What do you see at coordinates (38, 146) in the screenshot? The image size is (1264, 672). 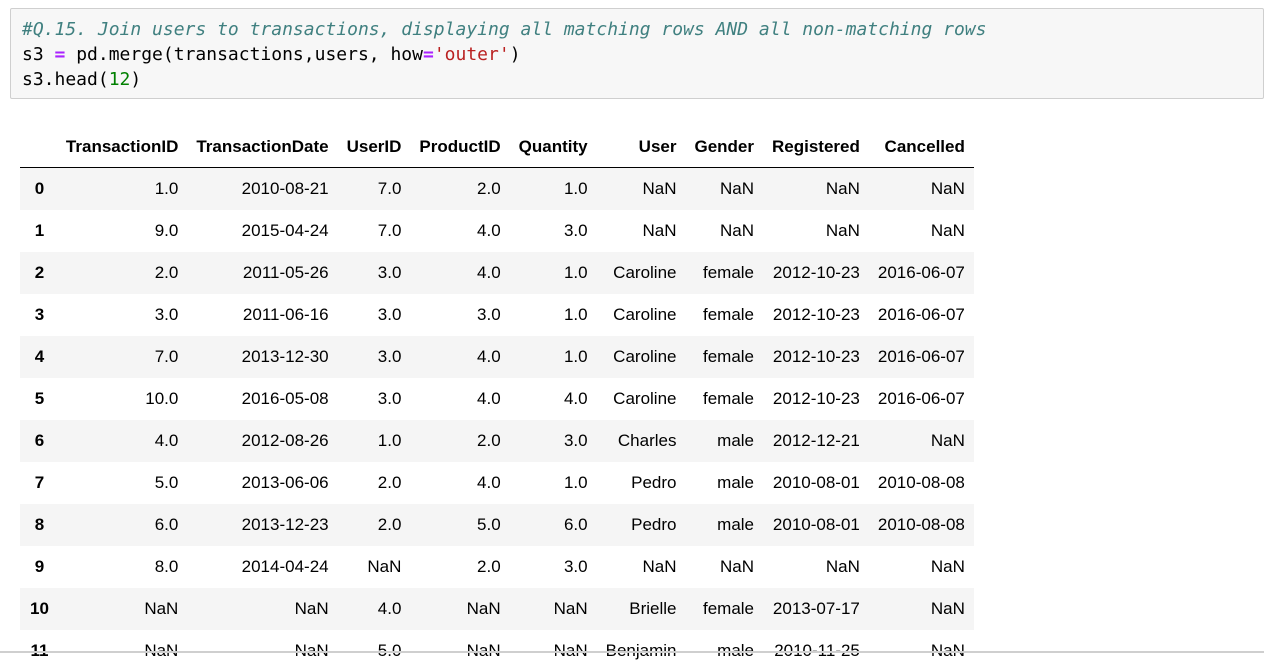 I see `index-header` at bounding box center [38, 146].